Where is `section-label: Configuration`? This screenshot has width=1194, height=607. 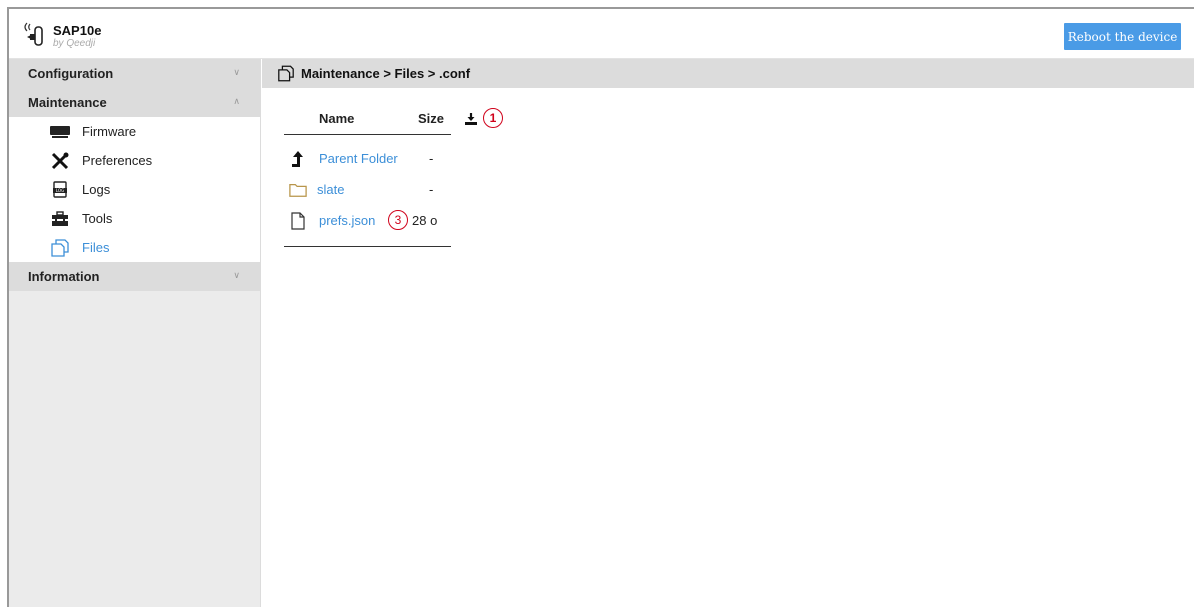 section-label: Configuration is located at coordinates (71, 73).